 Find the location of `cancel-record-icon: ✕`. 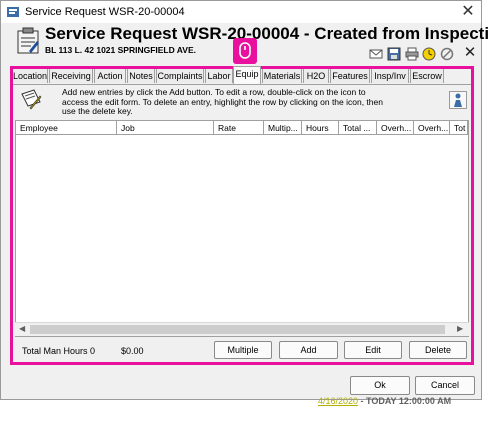

cancel-record-icon: ✕ is located at coordinates (470, 53).